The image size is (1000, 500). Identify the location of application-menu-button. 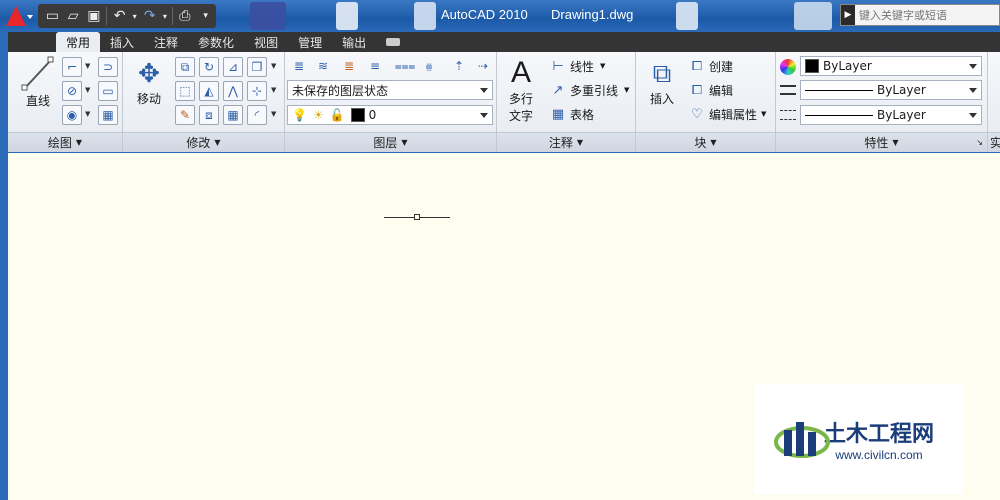
(17, 16).